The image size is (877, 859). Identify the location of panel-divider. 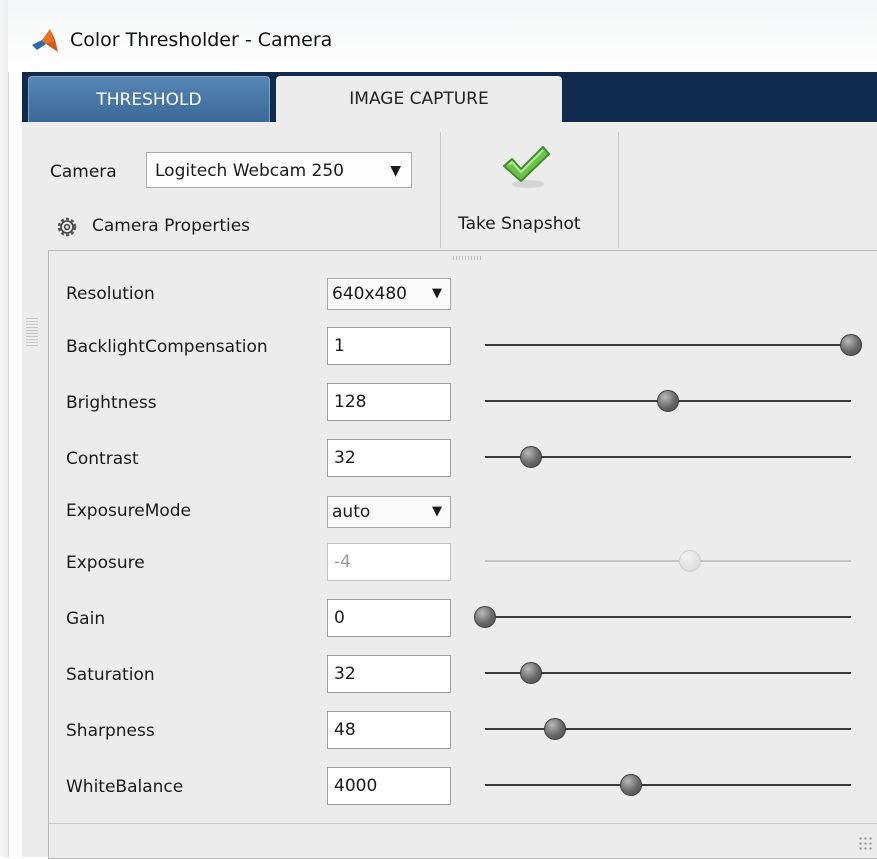
(463, 823).